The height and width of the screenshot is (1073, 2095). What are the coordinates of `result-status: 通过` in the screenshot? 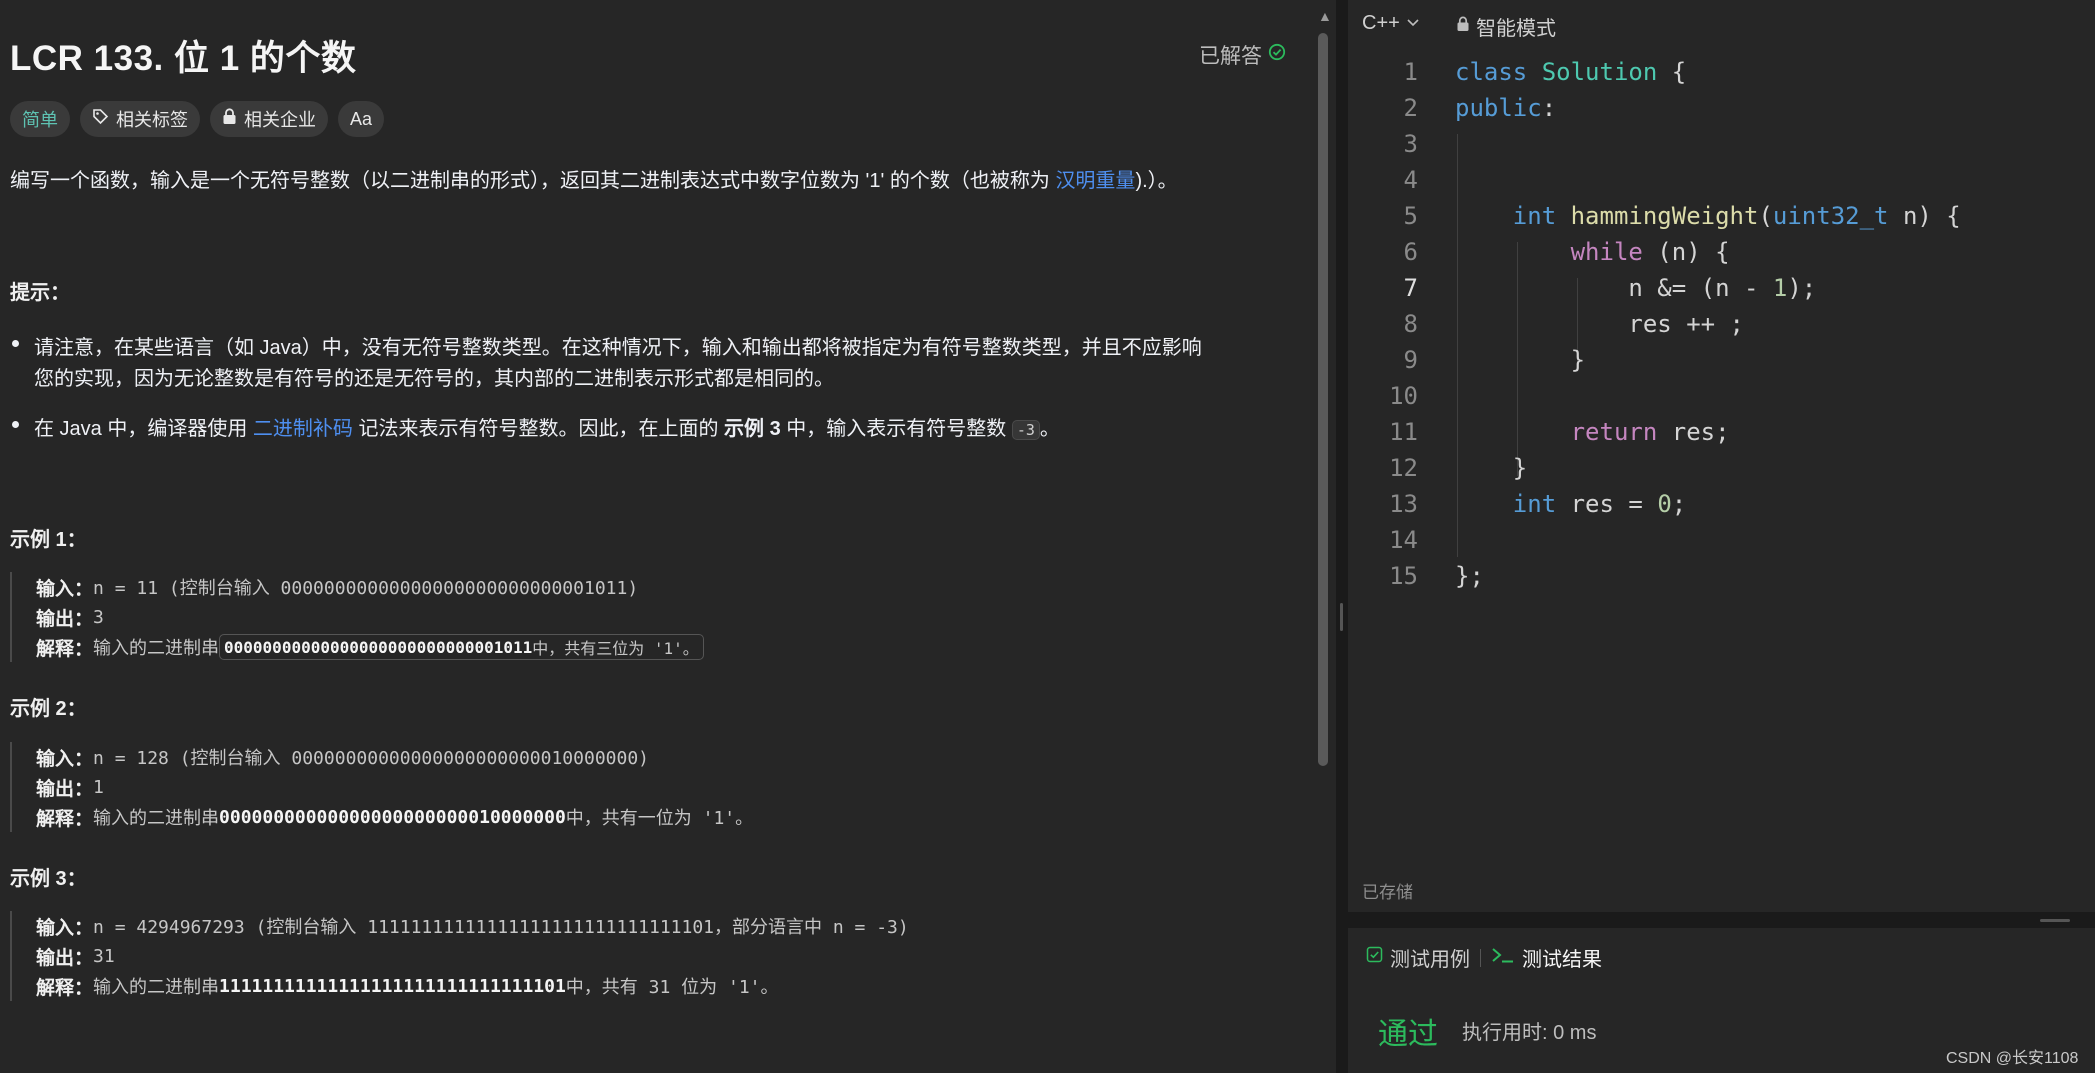 It's located at (1408, 1034).